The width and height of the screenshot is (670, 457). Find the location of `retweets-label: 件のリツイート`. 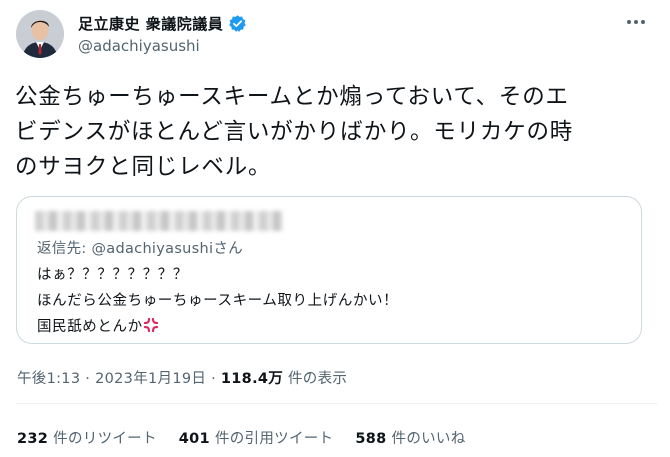

retweets-label: 件のリツイート is located at coordinates (105, 439).